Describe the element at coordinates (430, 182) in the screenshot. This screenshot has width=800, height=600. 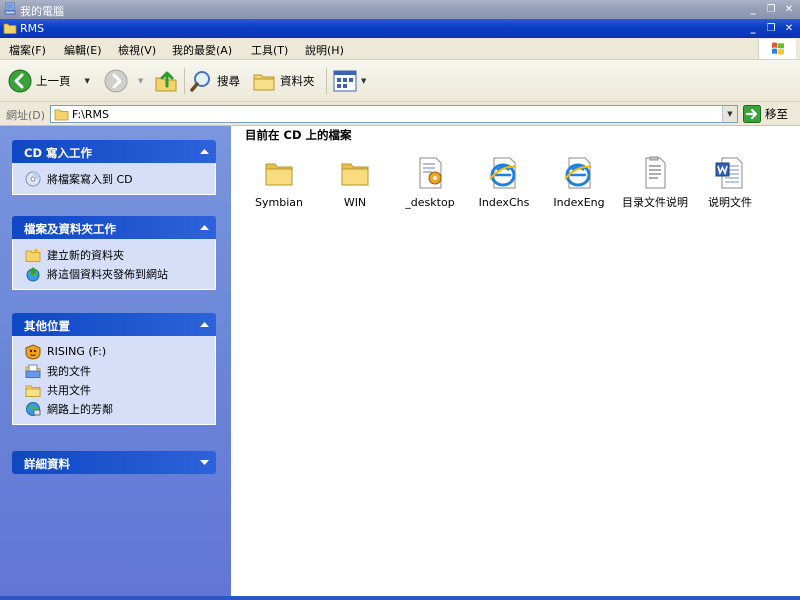
I see `file-item: _desktop` at that location.